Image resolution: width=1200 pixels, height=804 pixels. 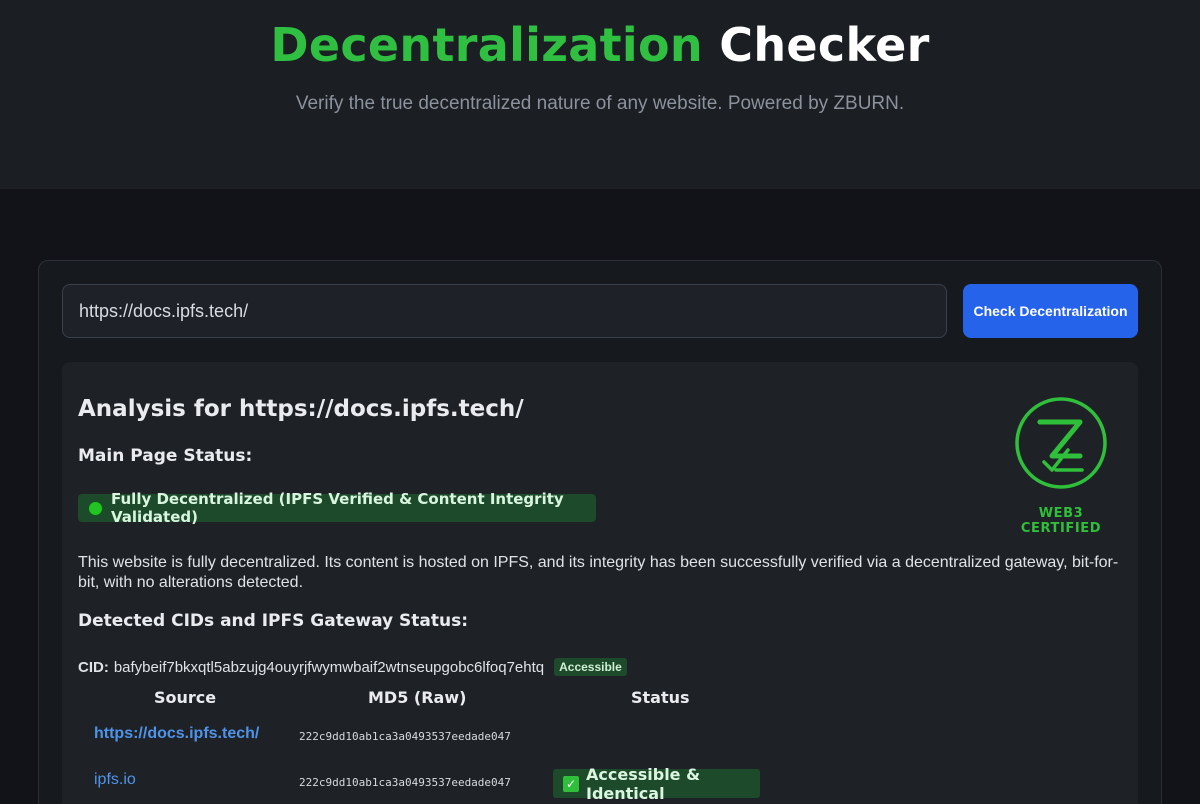 What do you see at coordinates (824, 45) in the screenshot?
I see `title-rest: Checker` at bounding box center [824, 45].